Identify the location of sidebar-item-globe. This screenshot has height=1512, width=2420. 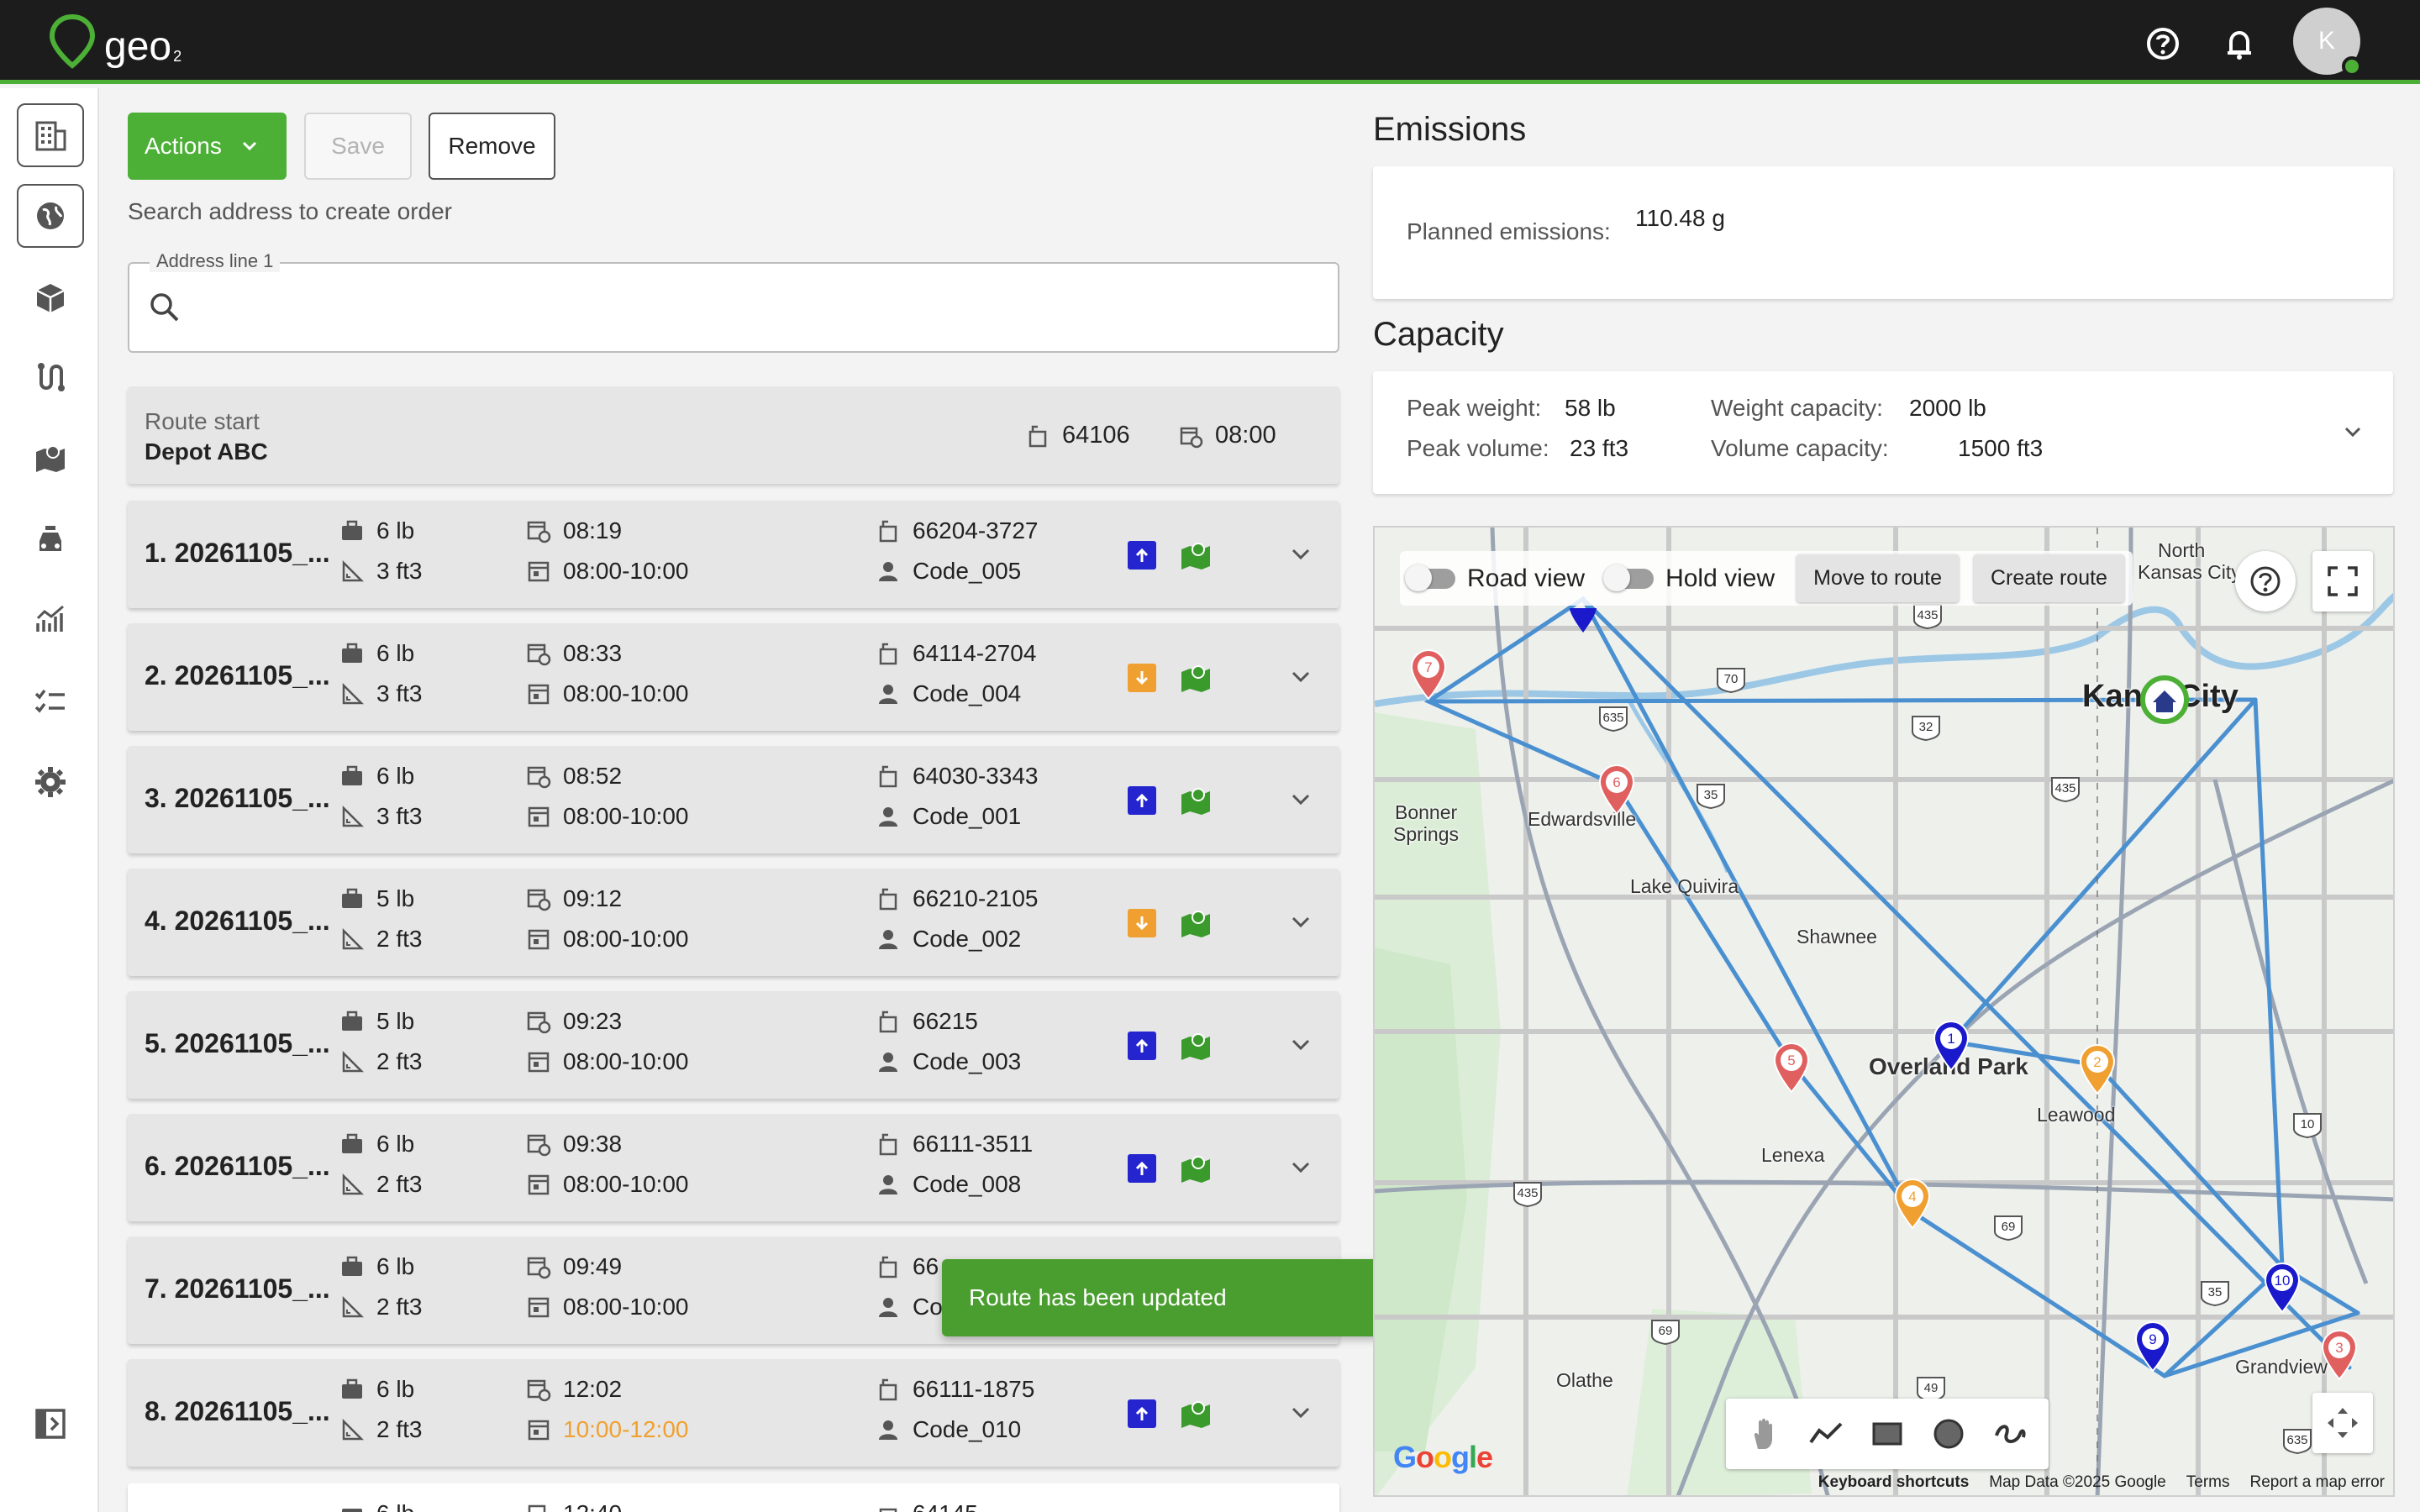
(51, 216).